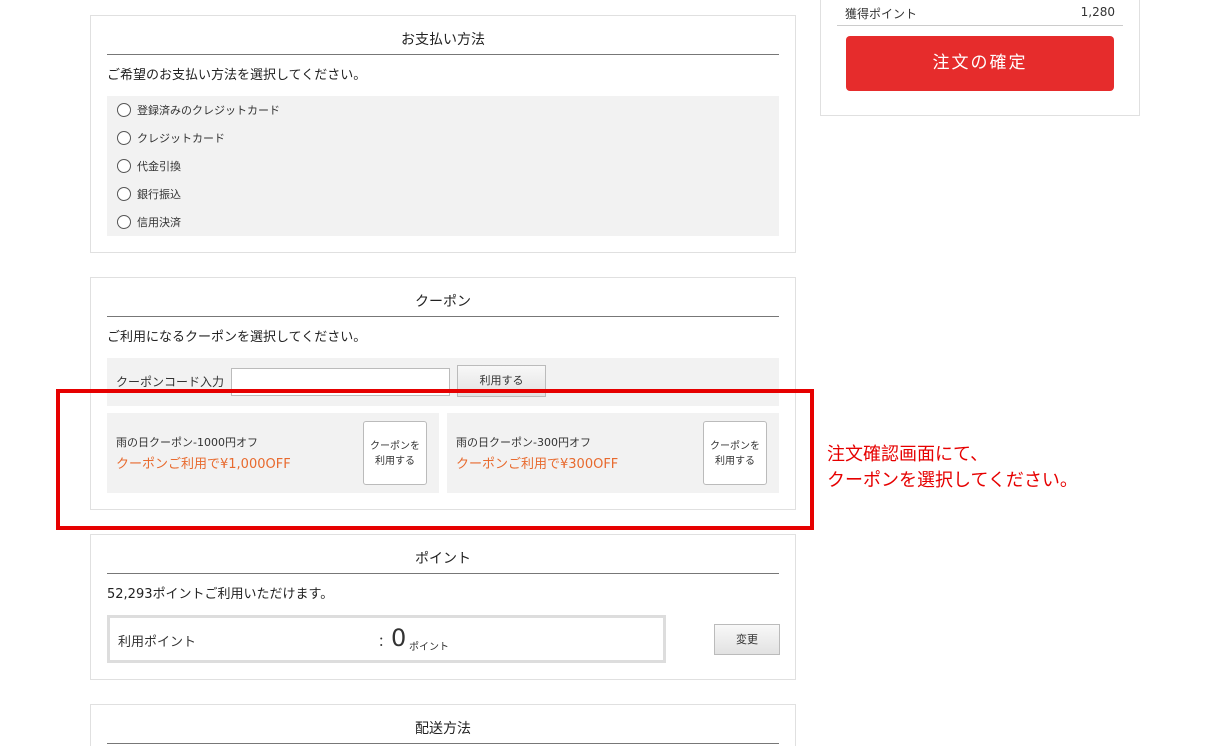  I want to click on points-title-rule, so click(443, 573).